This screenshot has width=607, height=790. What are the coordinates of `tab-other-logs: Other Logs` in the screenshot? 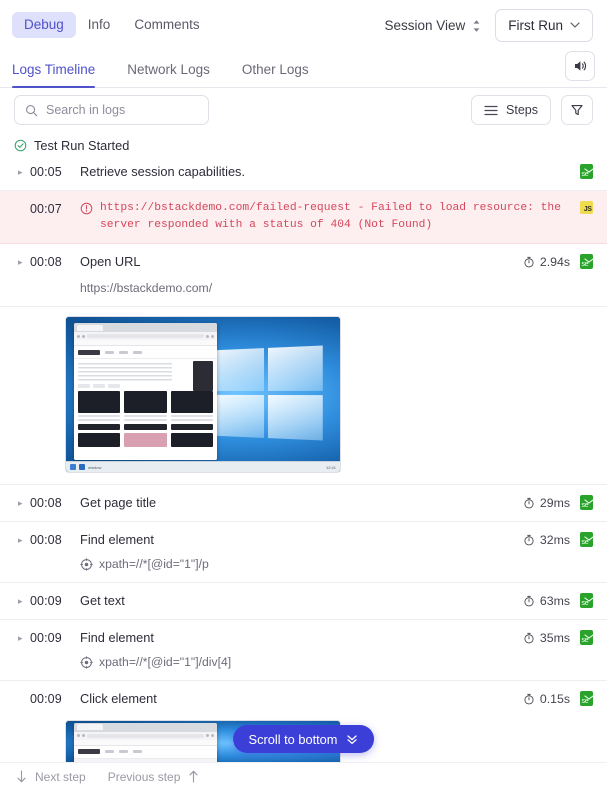 It's located at (275, 74).